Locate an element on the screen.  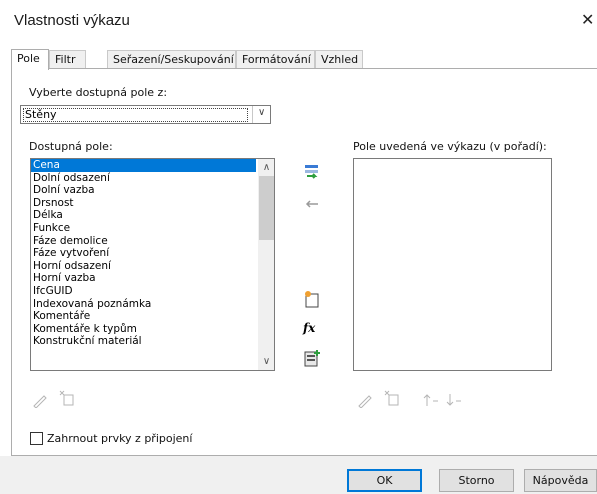
ok-button: OK is located at coordinates (384, 480).